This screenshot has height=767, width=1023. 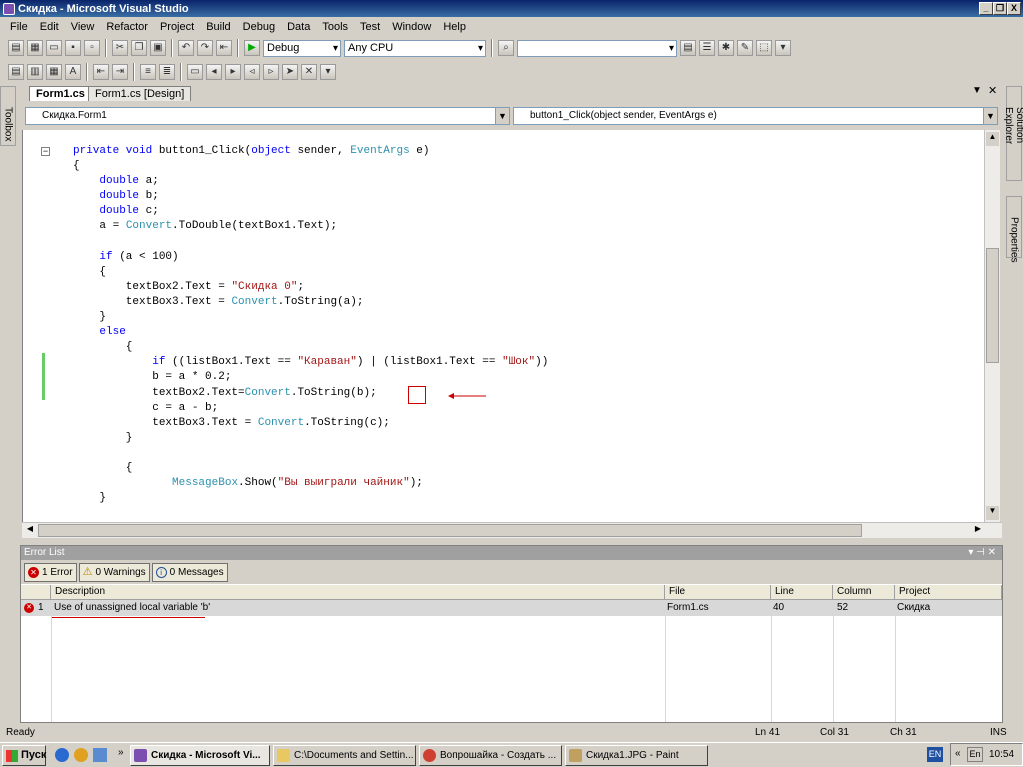 I want to click on tab-form1-design: Form1.cs [Design], so click(x=140, y=93).